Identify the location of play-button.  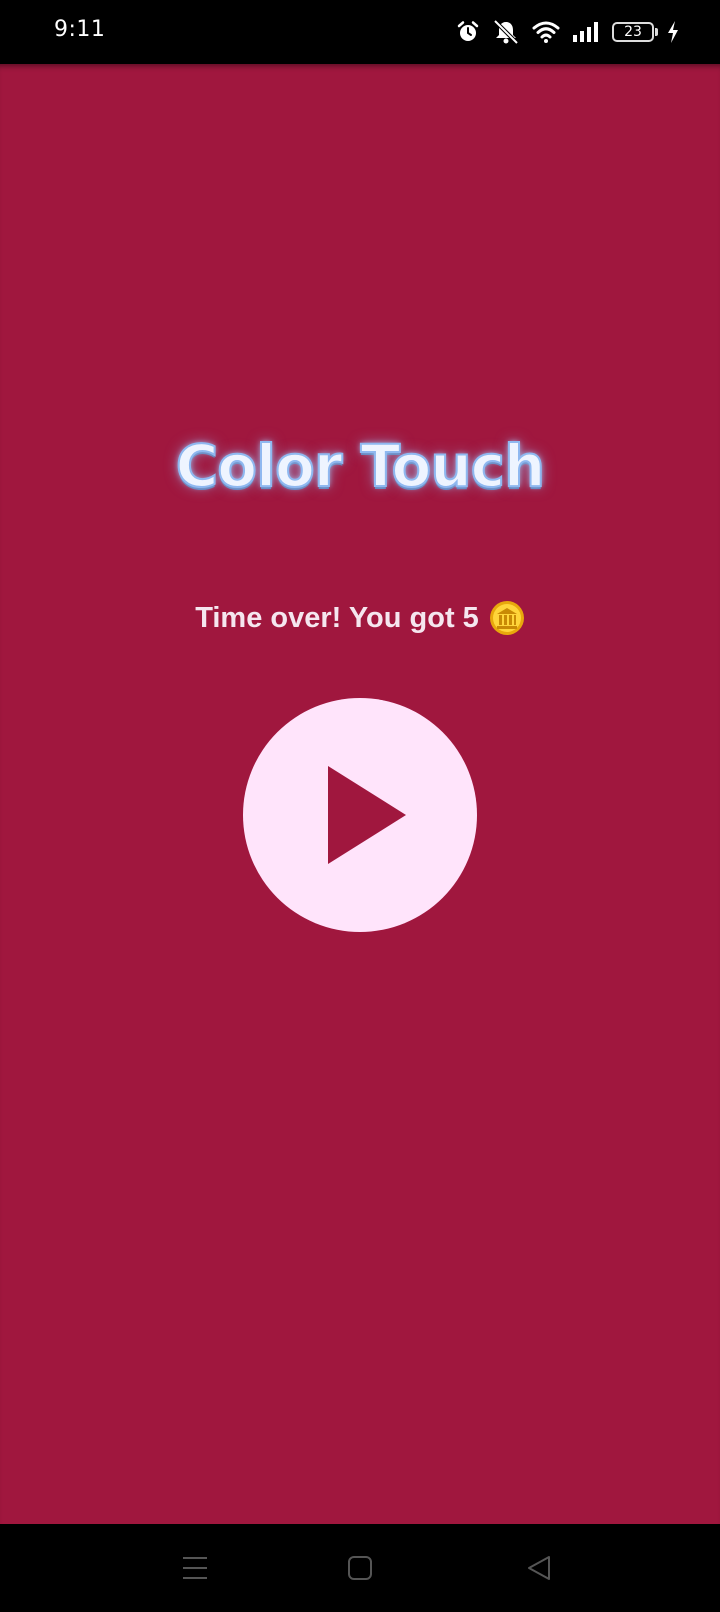
(360, 815).